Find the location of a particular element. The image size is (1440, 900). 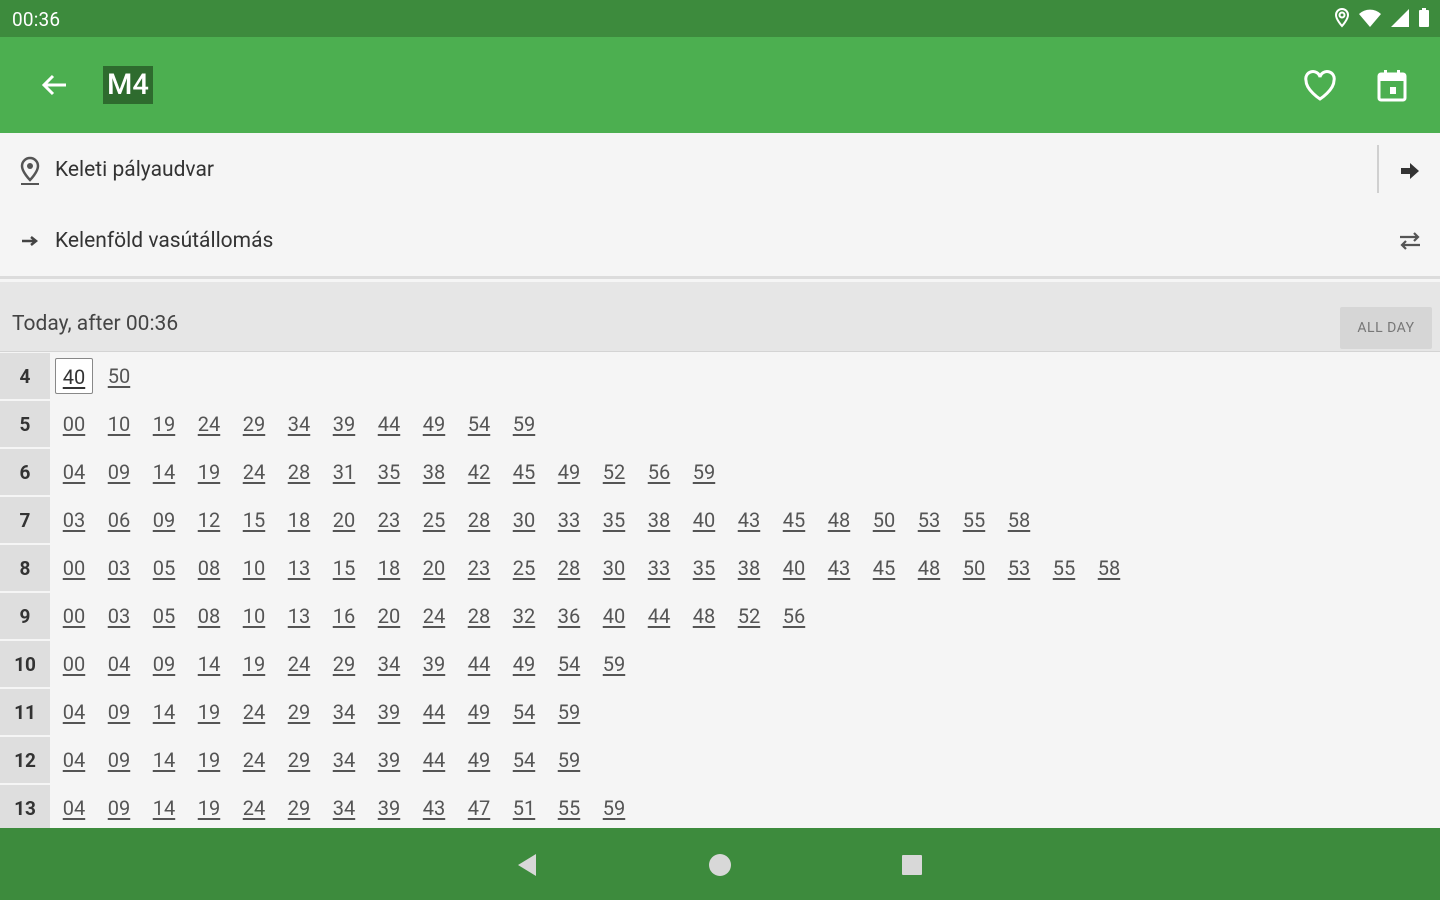

departure-minute: 16 is located at coordinates (344, 616).